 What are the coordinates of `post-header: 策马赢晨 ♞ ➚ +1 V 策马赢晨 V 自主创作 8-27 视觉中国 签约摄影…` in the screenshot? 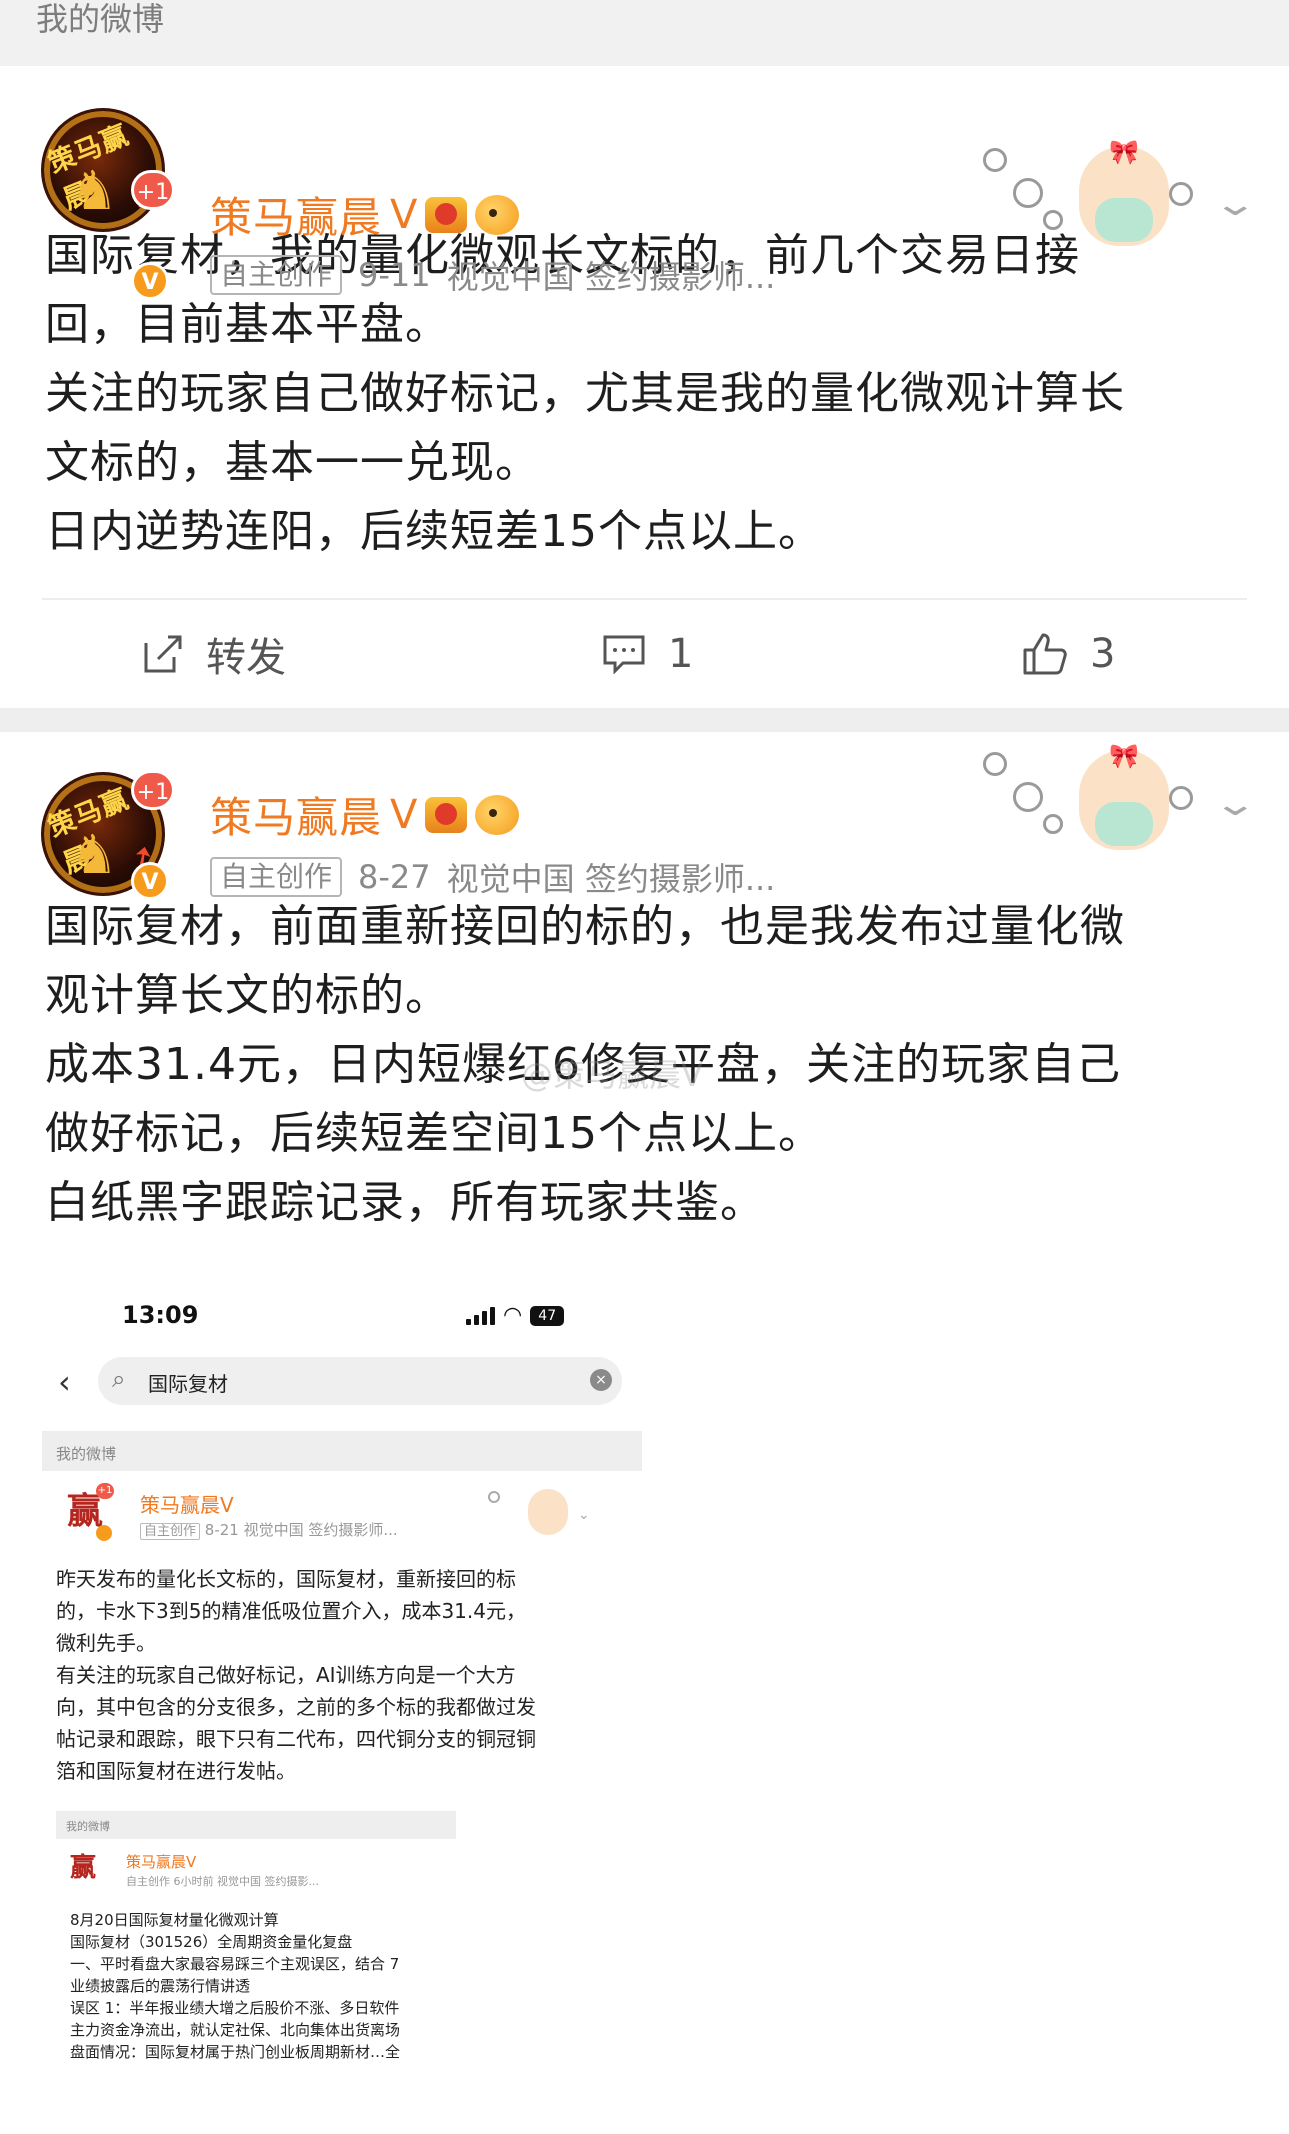 It's located at (644, 816).